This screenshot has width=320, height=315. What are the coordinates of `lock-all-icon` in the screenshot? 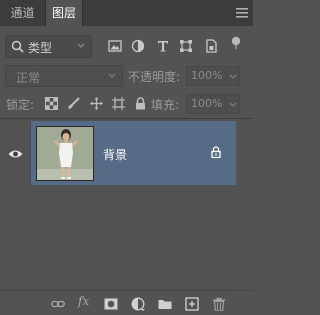 It's located at (140, 103).